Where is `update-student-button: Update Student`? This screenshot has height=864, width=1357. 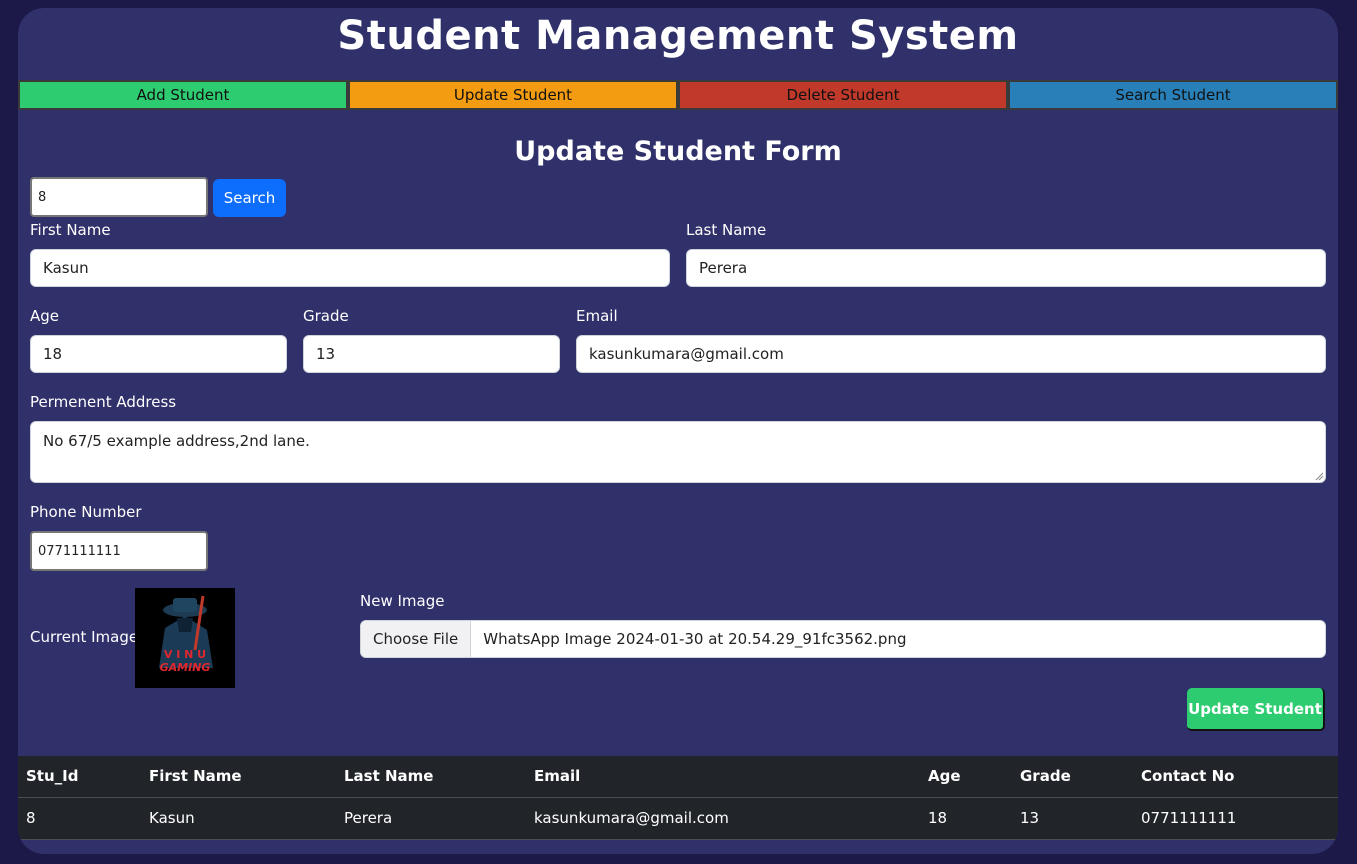
update-student-button: Update Student is located at coordinates (1256, 709).